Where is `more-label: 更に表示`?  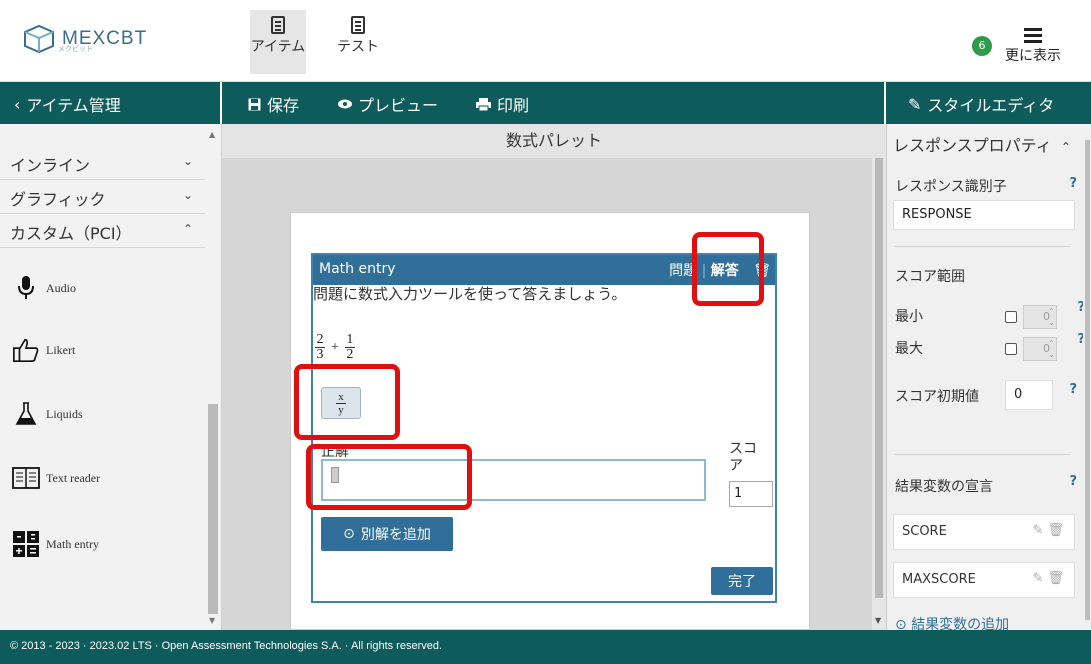 more-label: 更に表示 is located at coordinates (1033, 56).